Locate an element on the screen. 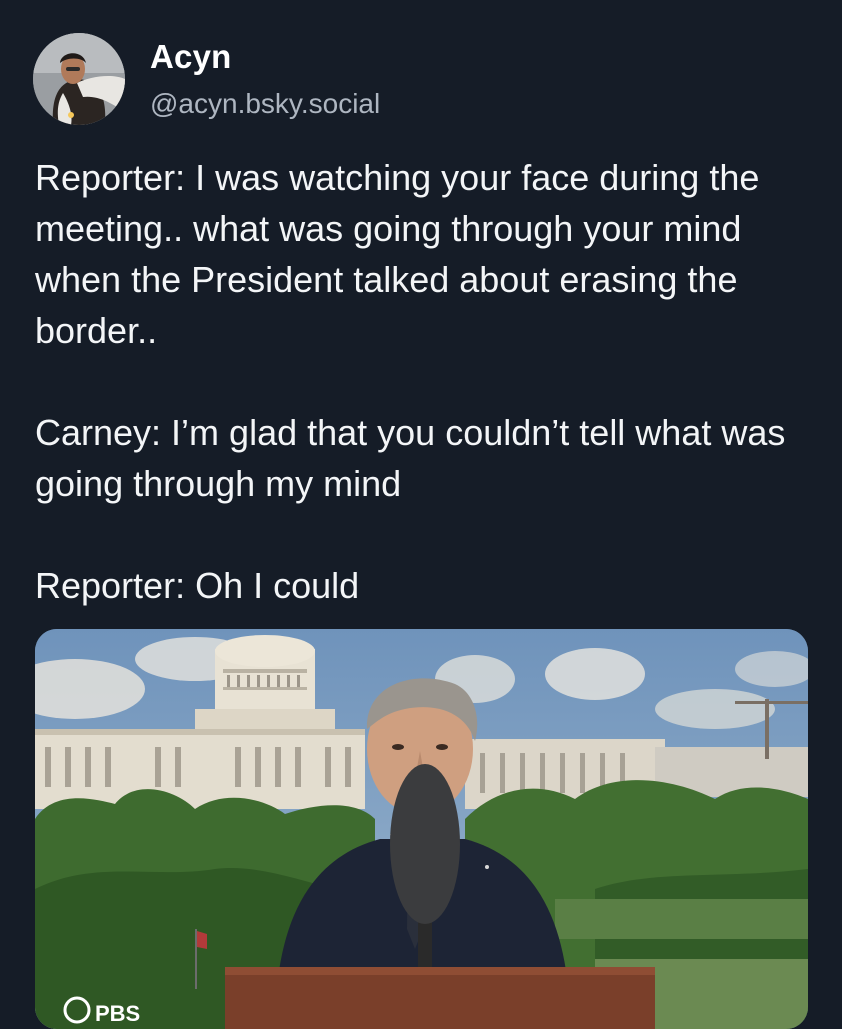 The image size is (842, 1029). post-paragraph-reporter-reply: Reporter: Oh I could is located at coordinates (197, 585).